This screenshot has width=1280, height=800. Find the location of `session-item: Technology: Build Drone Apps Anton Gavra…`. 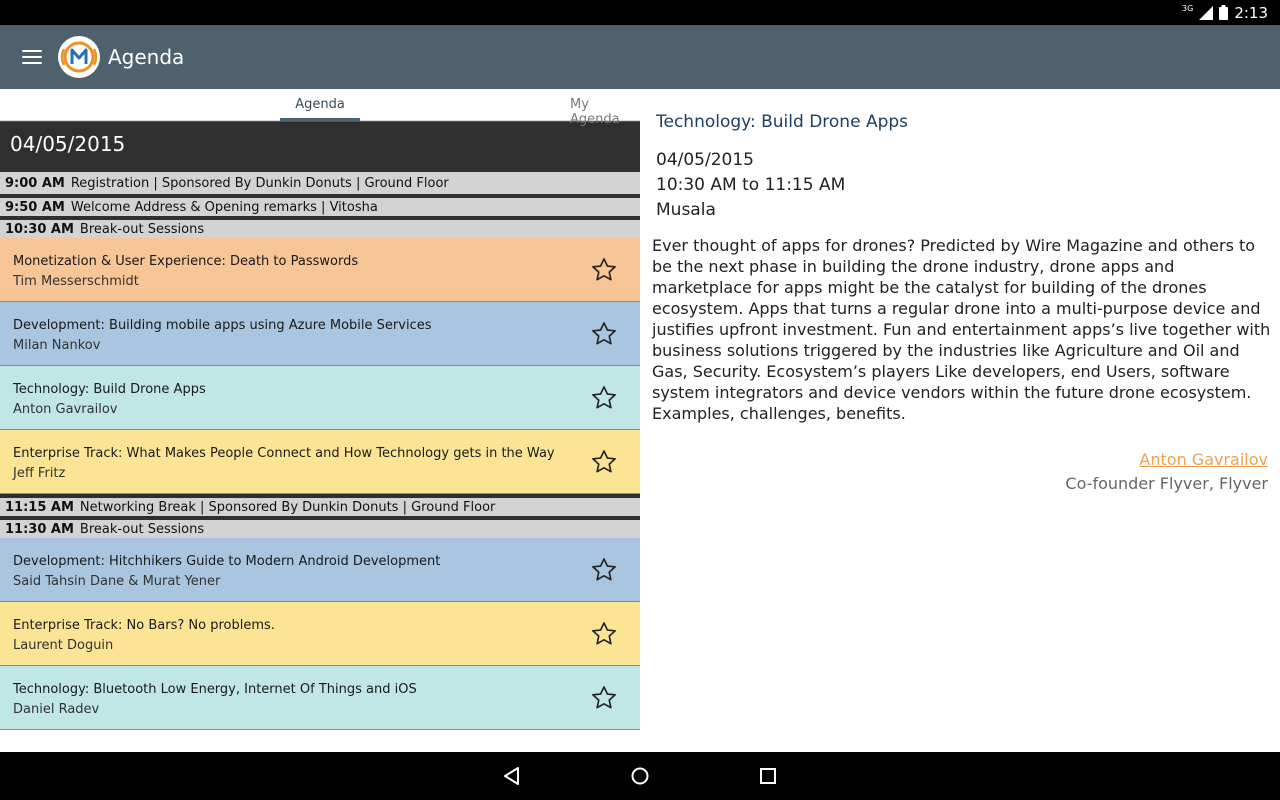

session-item: Technology: Build Drone Apps Anton Gavra… is located at coordinates (320, 398).